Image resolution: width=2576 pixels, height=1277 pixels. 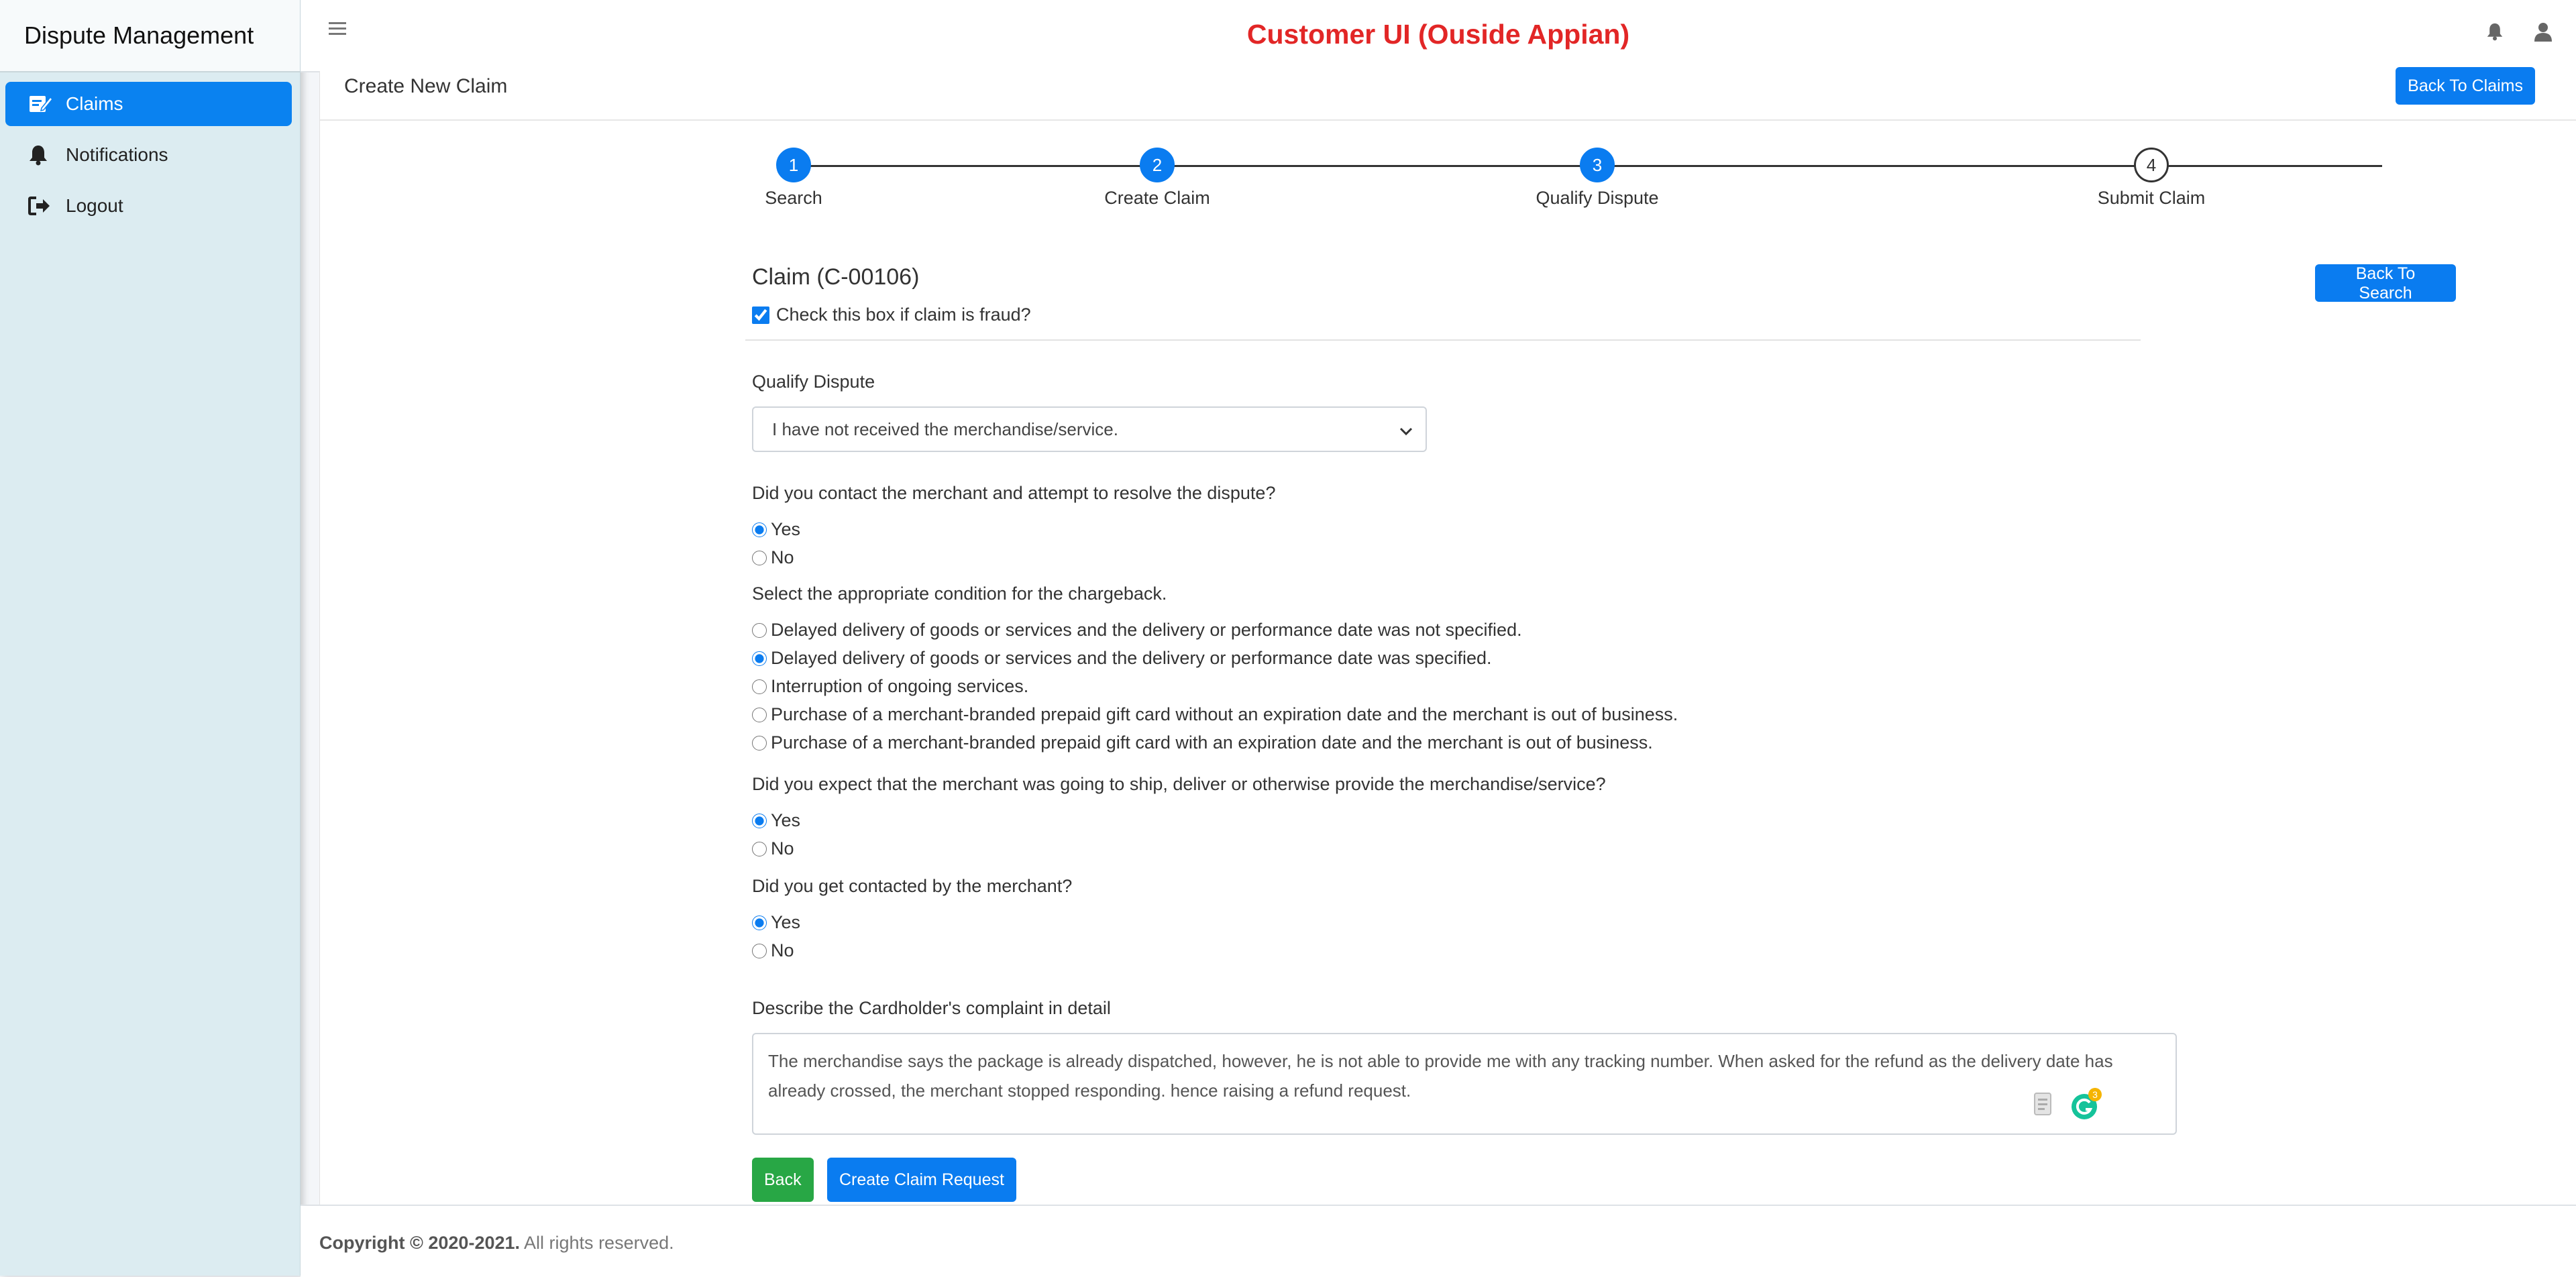 I want to click on step-label: Submit Claim, so click(x=2151, y=198).